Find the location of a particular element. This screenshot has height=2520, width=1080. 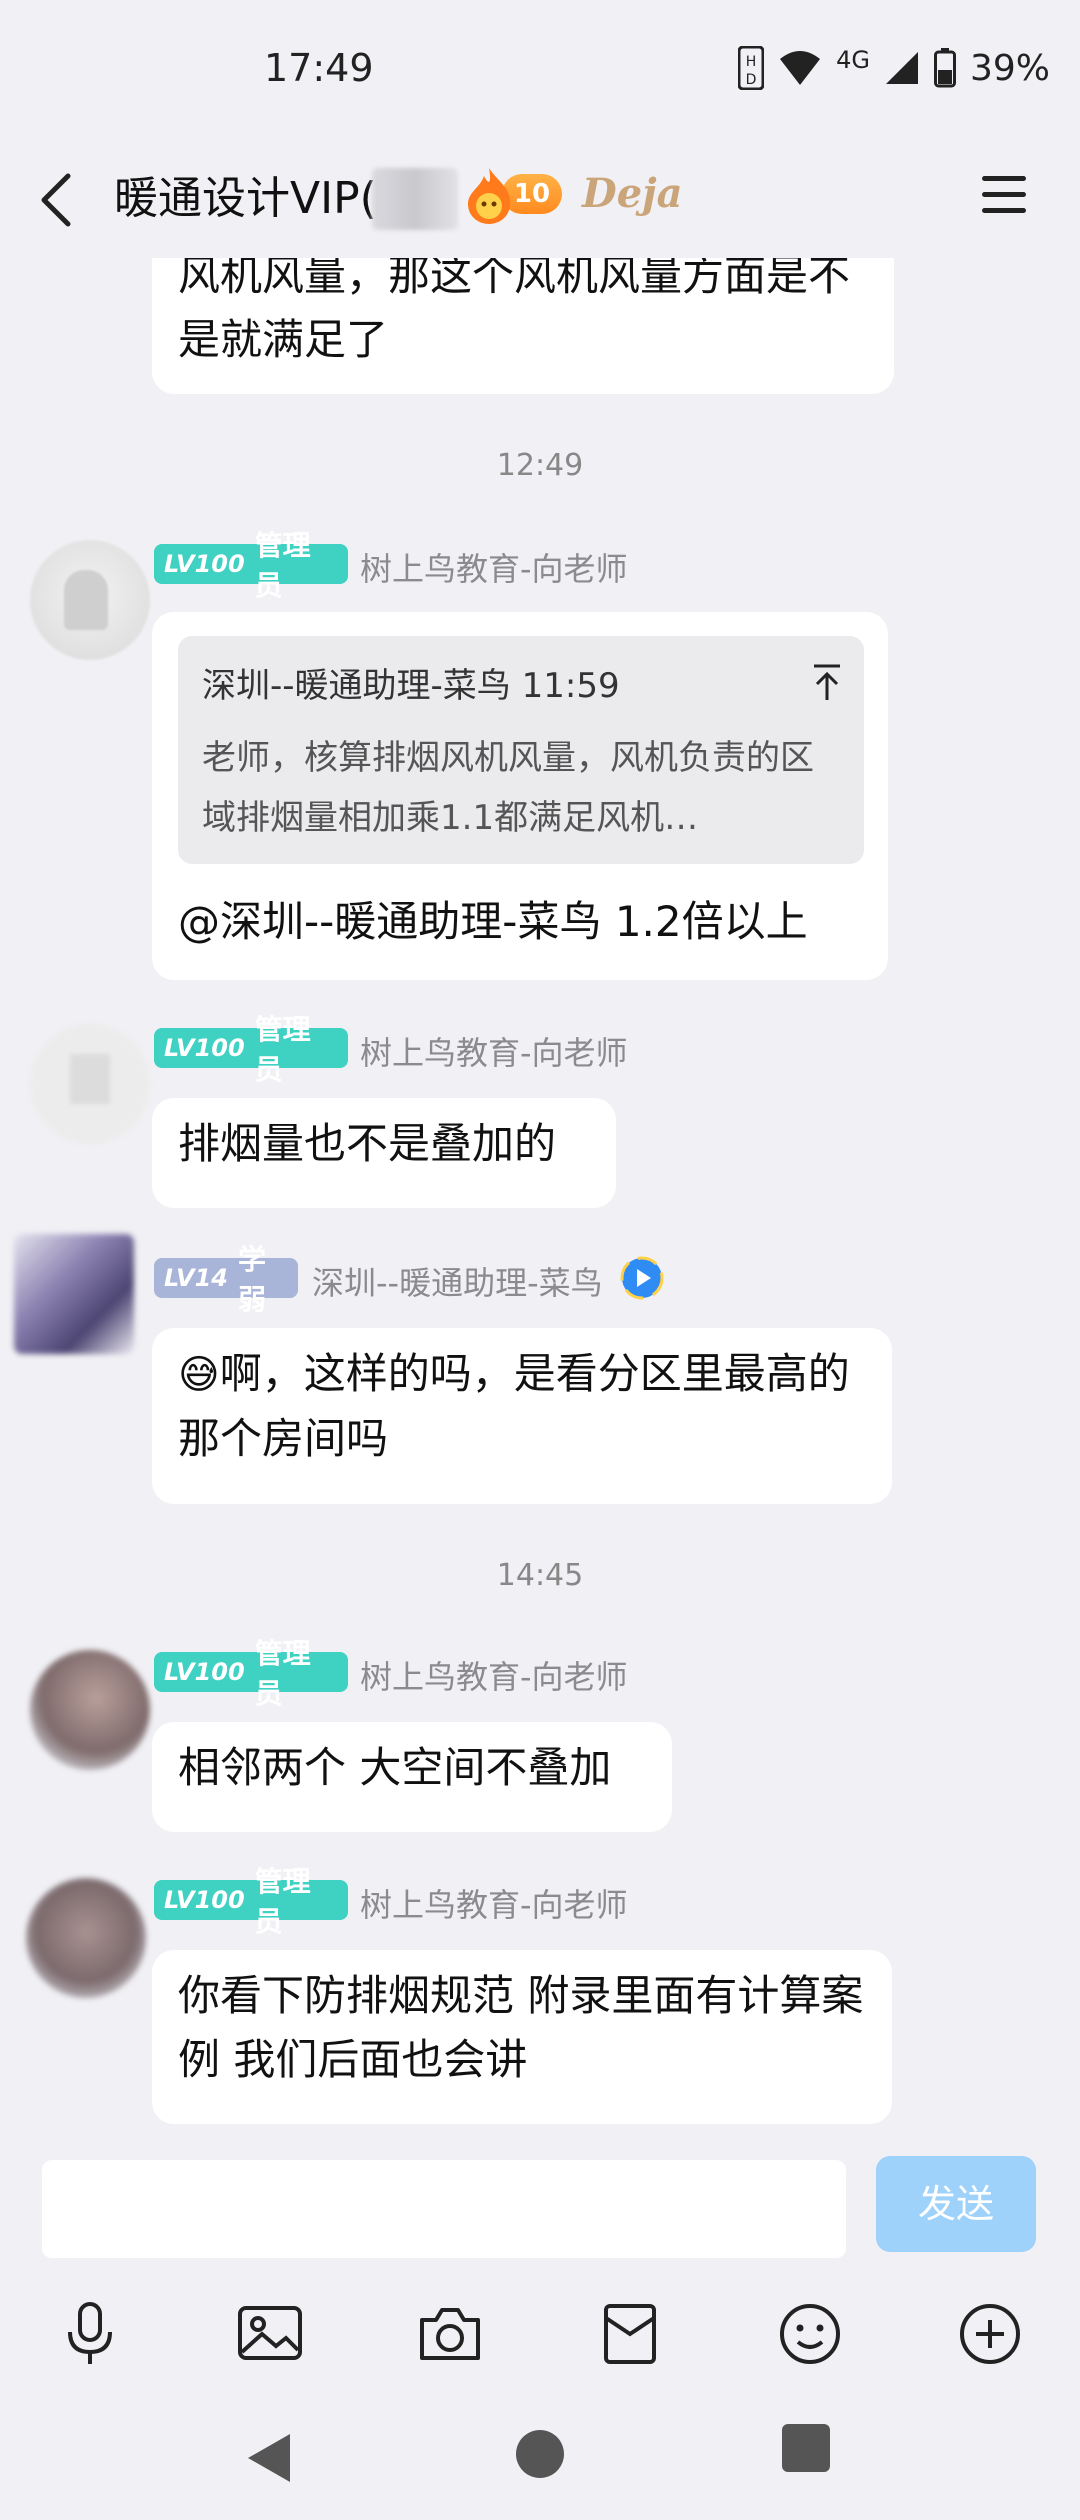

camera-icon is located at coordinates (450, 2334).